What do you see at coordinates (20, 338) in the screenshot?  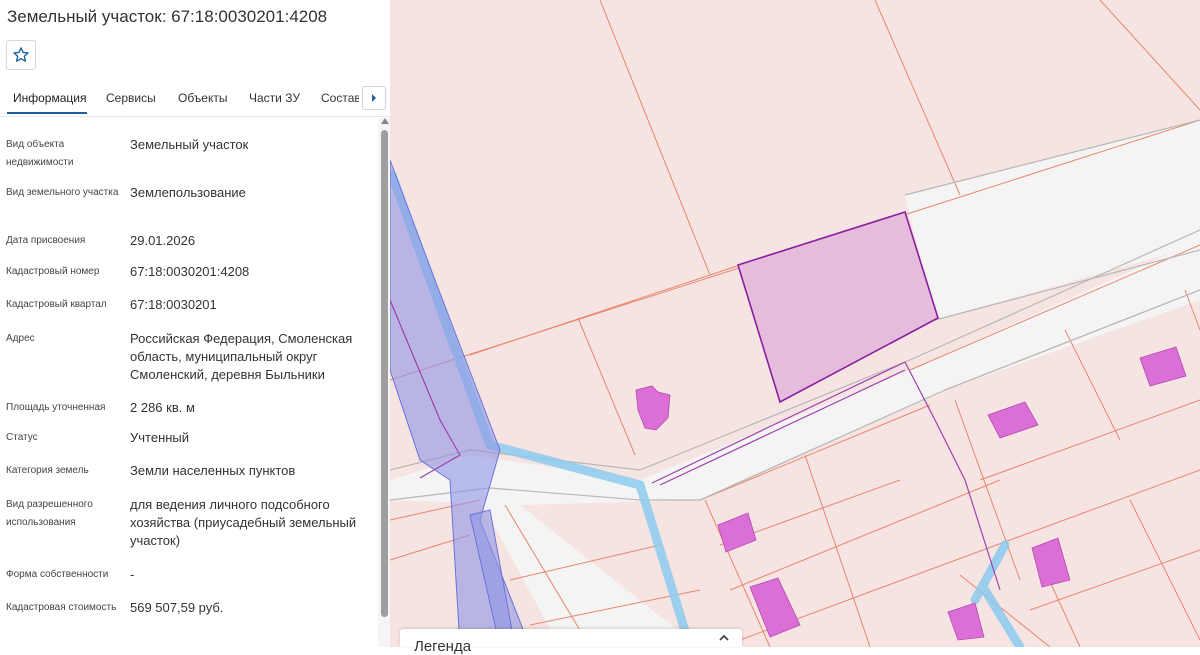 I see `info-label: Адрес` at bounding box center [20, 338].